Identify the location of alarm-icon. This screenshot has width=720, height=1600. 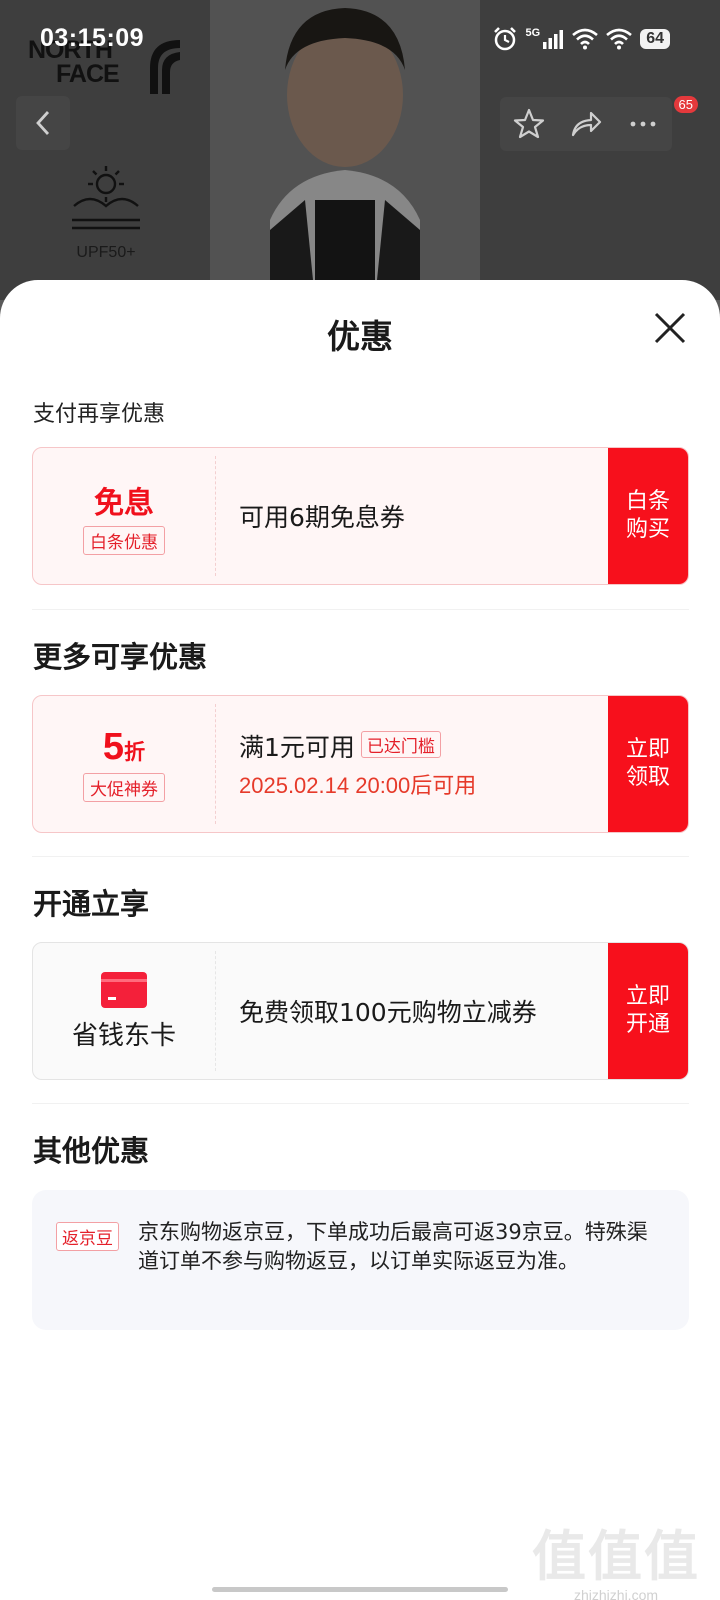
(504, 39).